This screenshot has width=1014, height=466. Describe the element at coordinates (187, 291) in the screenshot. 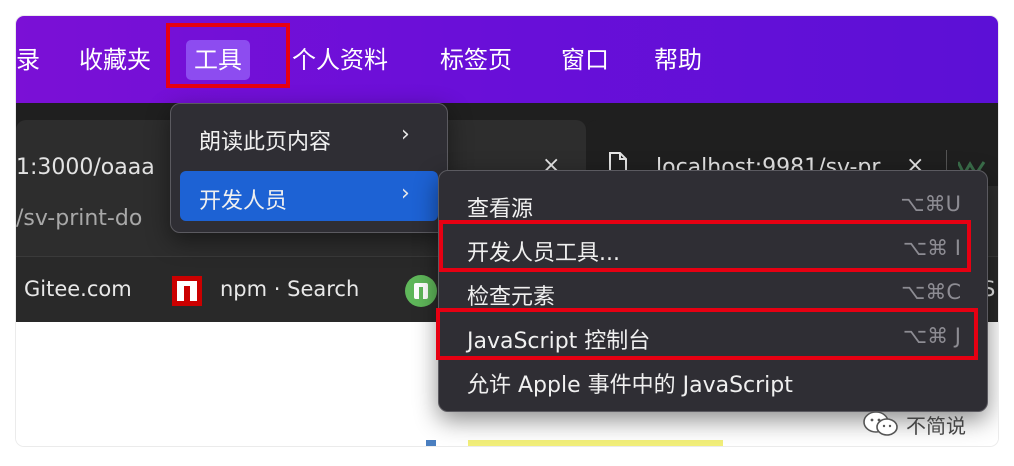

I see `npm-icon` at that location.